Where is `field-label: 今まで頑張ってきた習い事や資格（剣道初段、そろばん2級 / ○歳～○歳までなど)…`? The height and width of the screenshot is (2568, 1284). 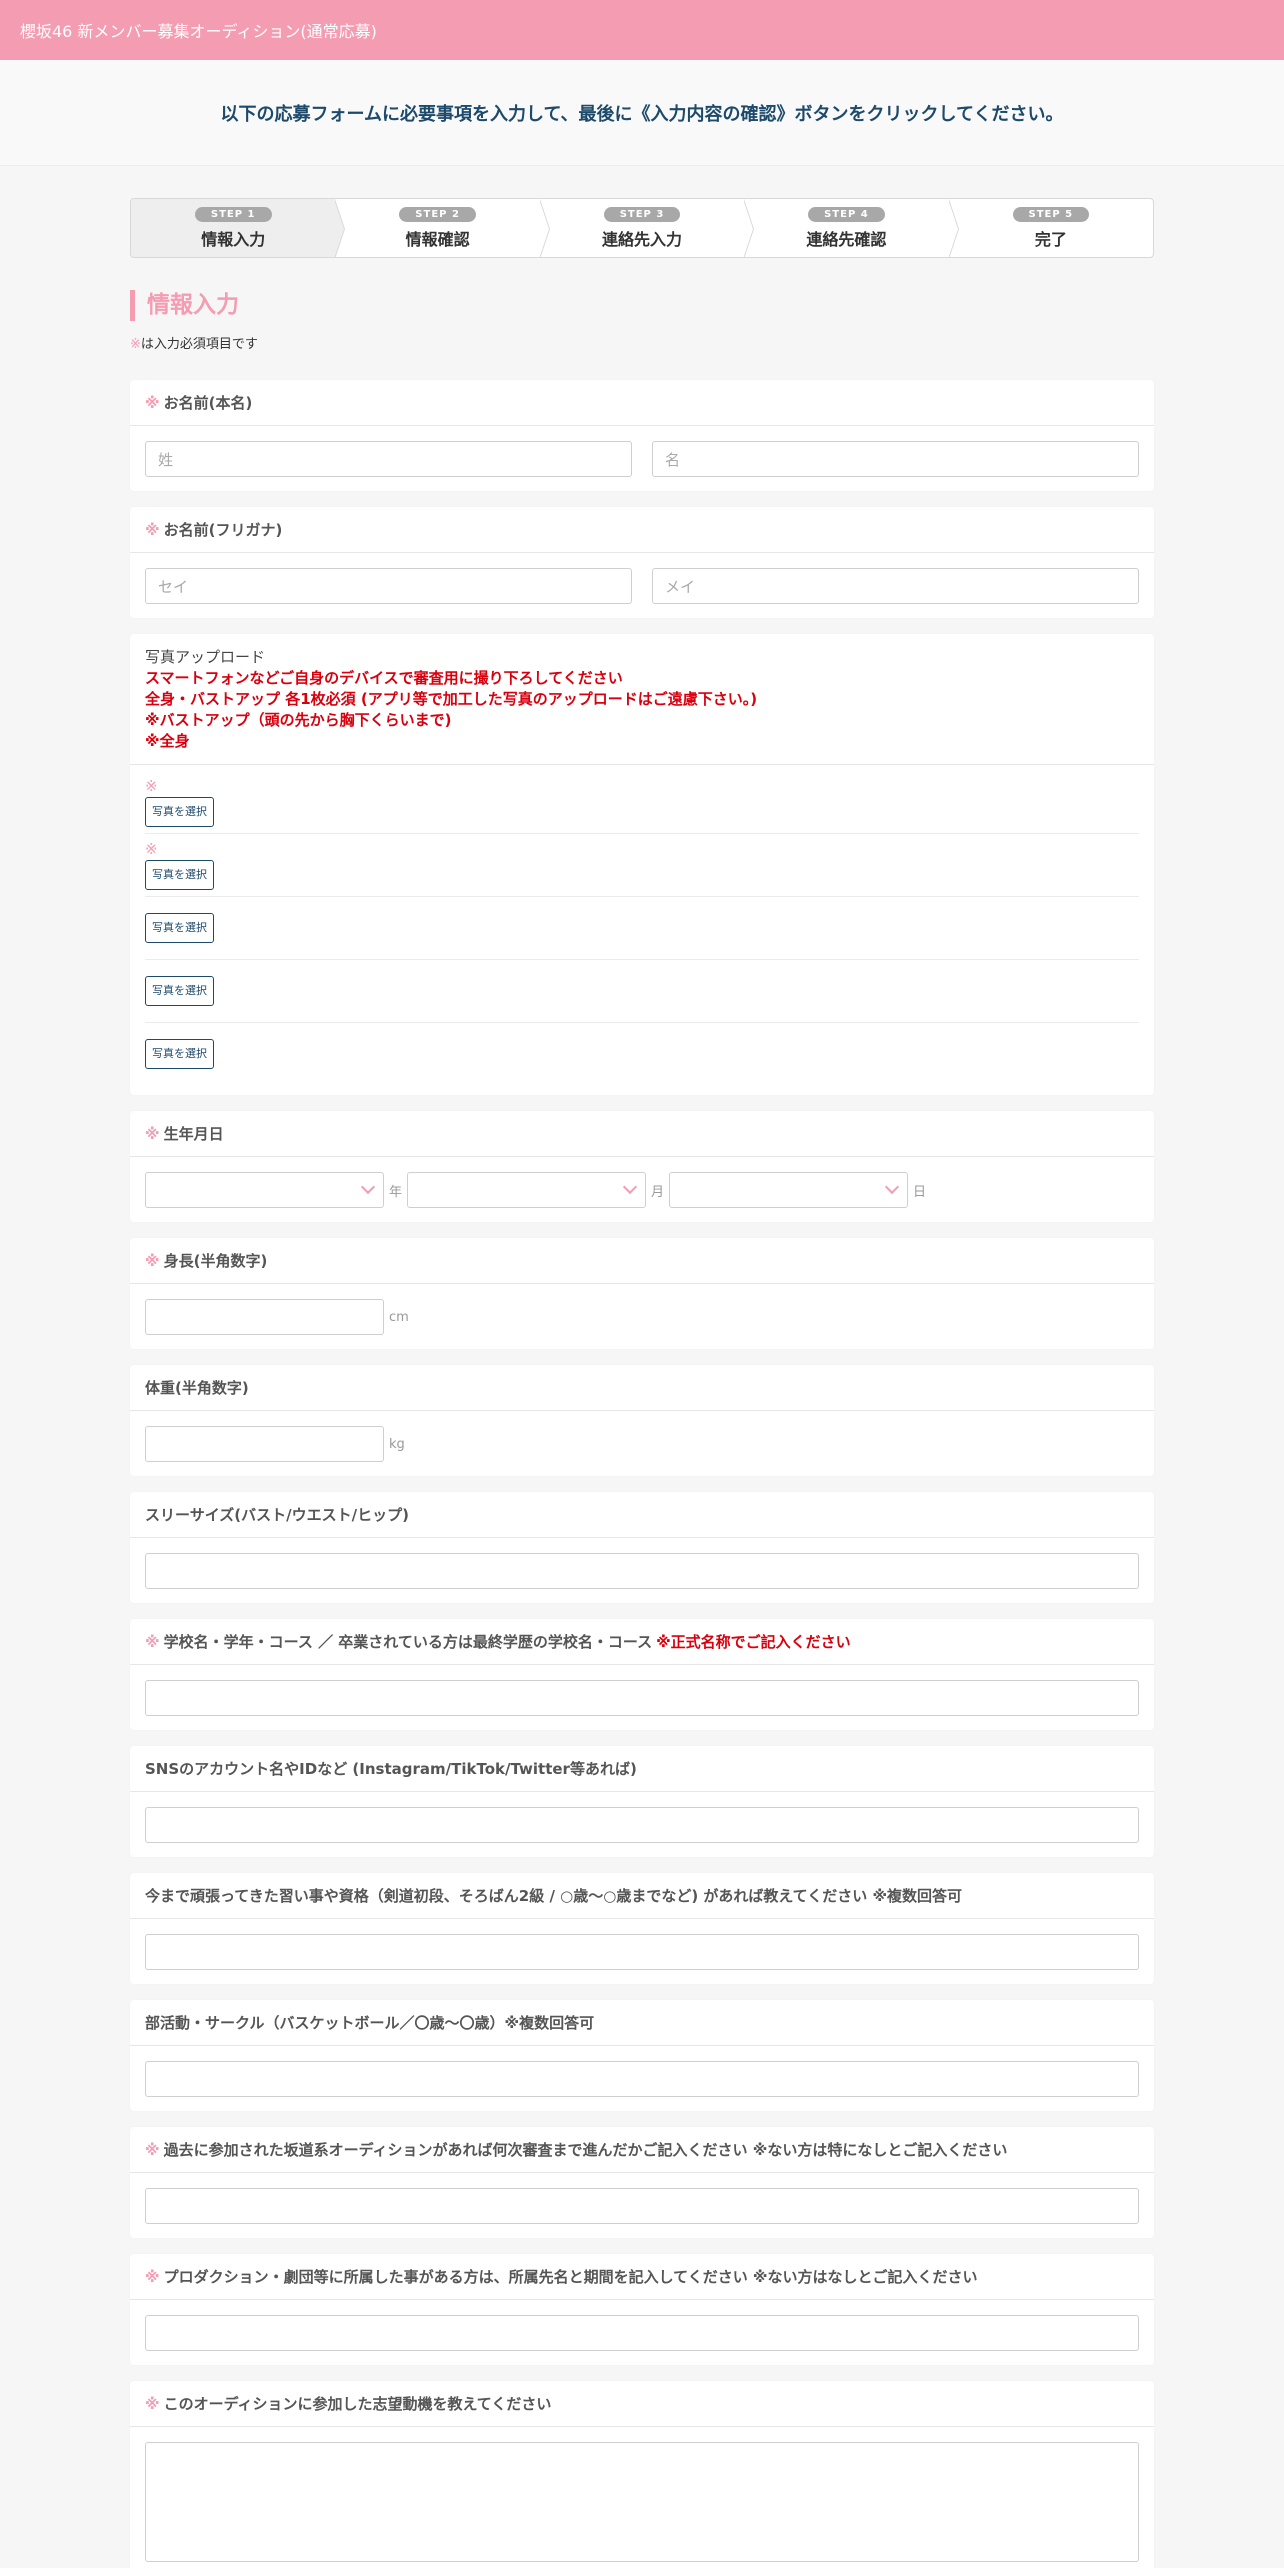 field-label: 今まで頑張ってきた習い事や資格（剣道初段、そろばん2級 / ○歳～○歳までなど)… is located at coordinates (642, 1896).